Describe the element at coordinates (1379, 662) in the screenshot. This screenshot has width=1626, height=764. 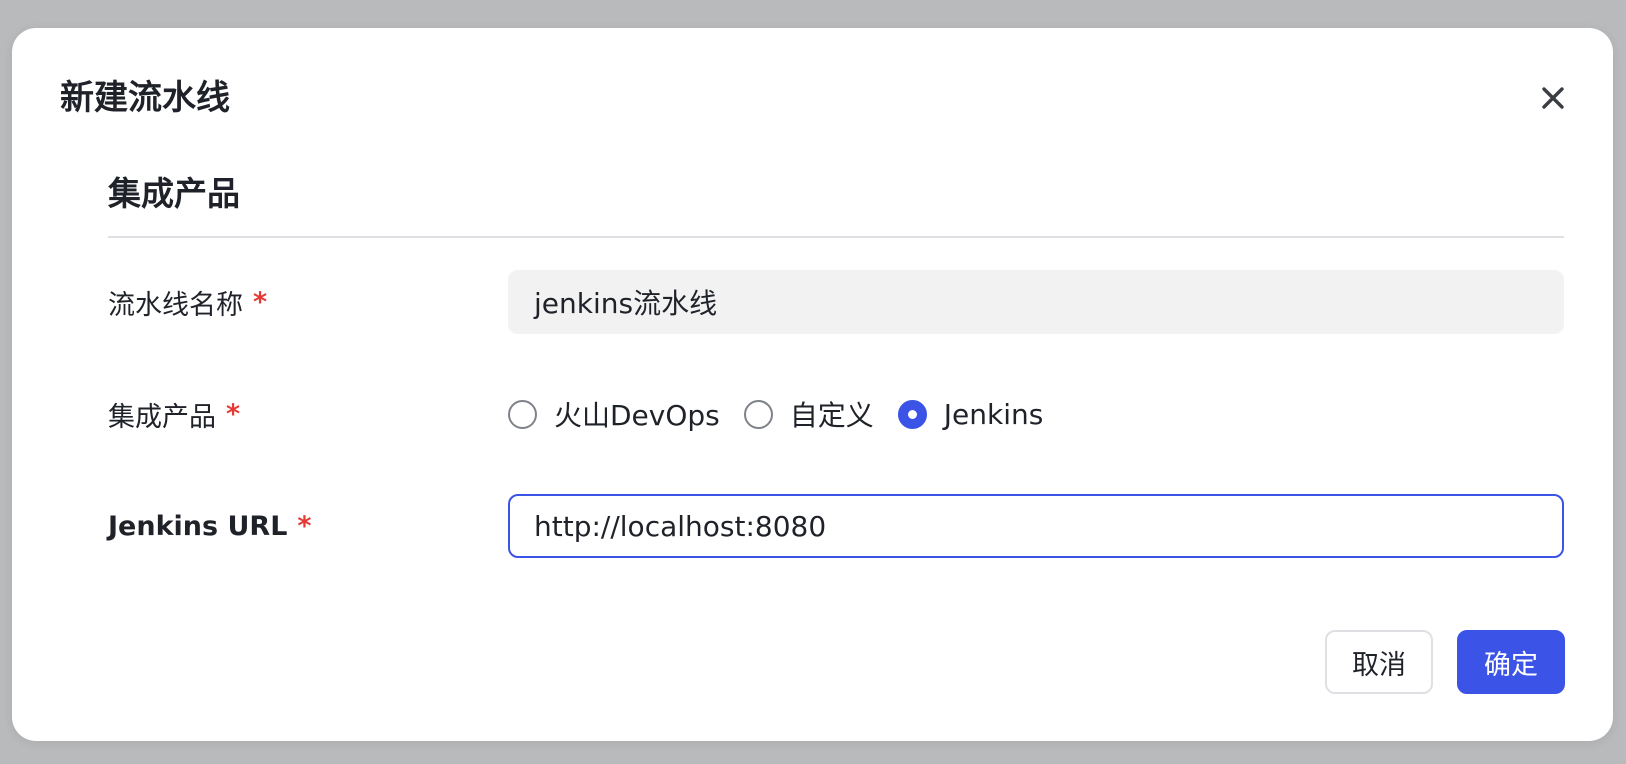
I see `cancel-button: 取消` at that location.